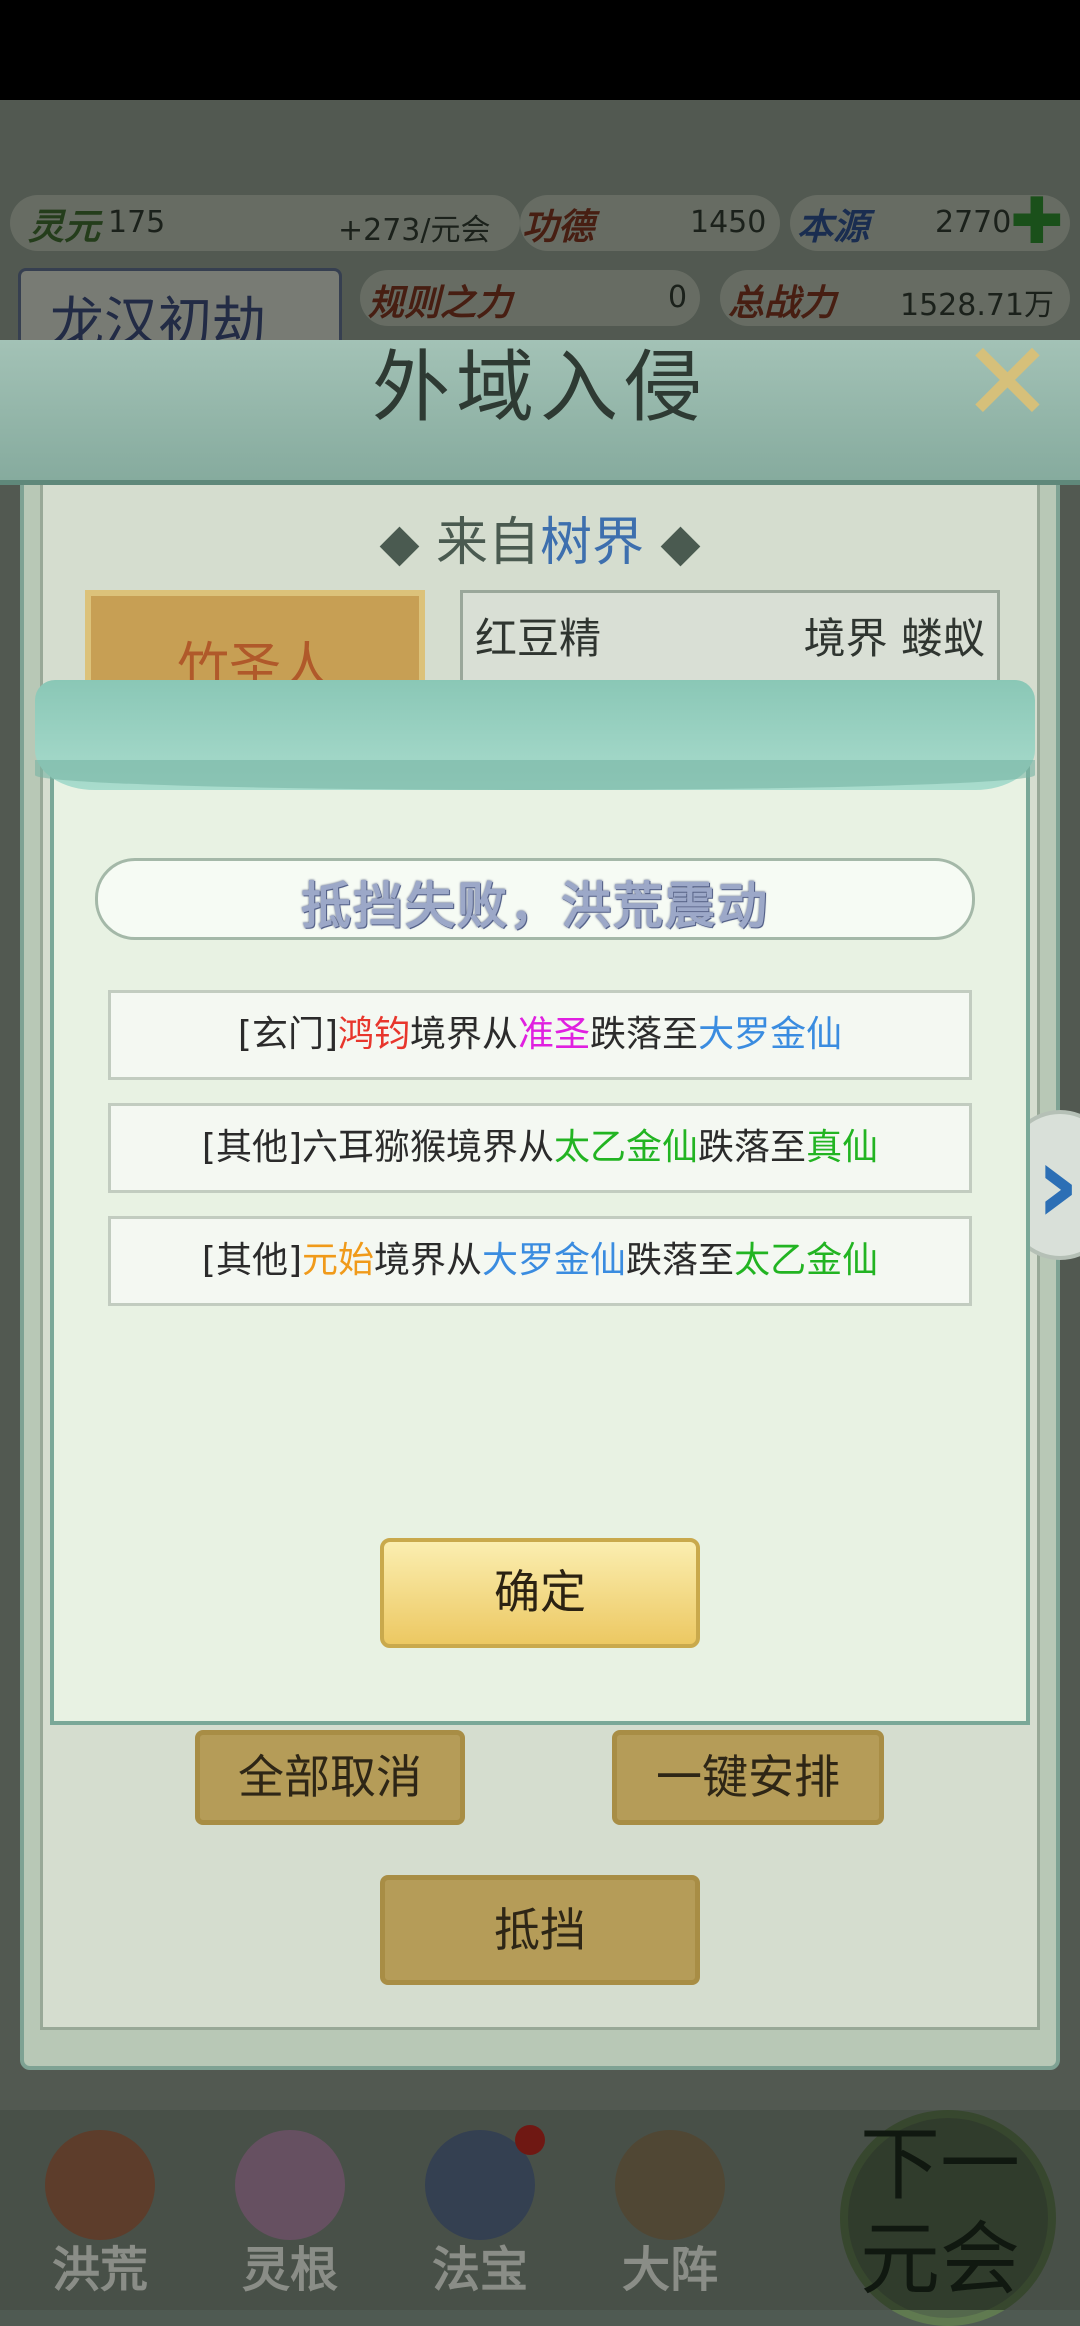 The height and width of the screenshot is (2326, 1080). What do you see at coordinates (535, 906) in the screenshot?
I see `result-title: 抵挡失败，洪荒震动` at bounding box center [535, 906].